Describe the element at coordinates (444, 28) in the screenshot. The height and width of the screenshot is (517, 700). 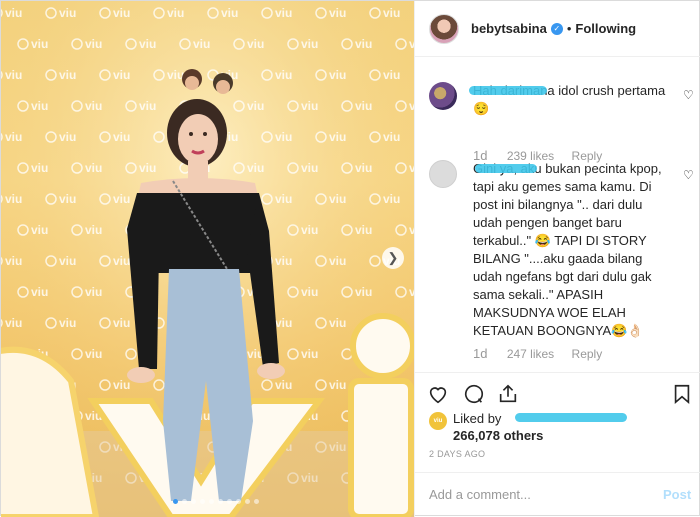
I see `avatar` at that location.